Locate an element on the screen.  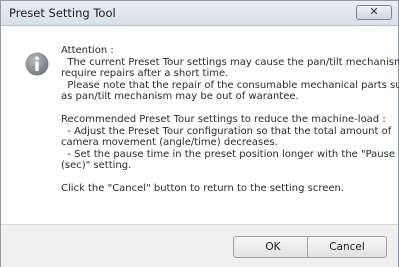
info-icon is located at coordinates (37, 64).